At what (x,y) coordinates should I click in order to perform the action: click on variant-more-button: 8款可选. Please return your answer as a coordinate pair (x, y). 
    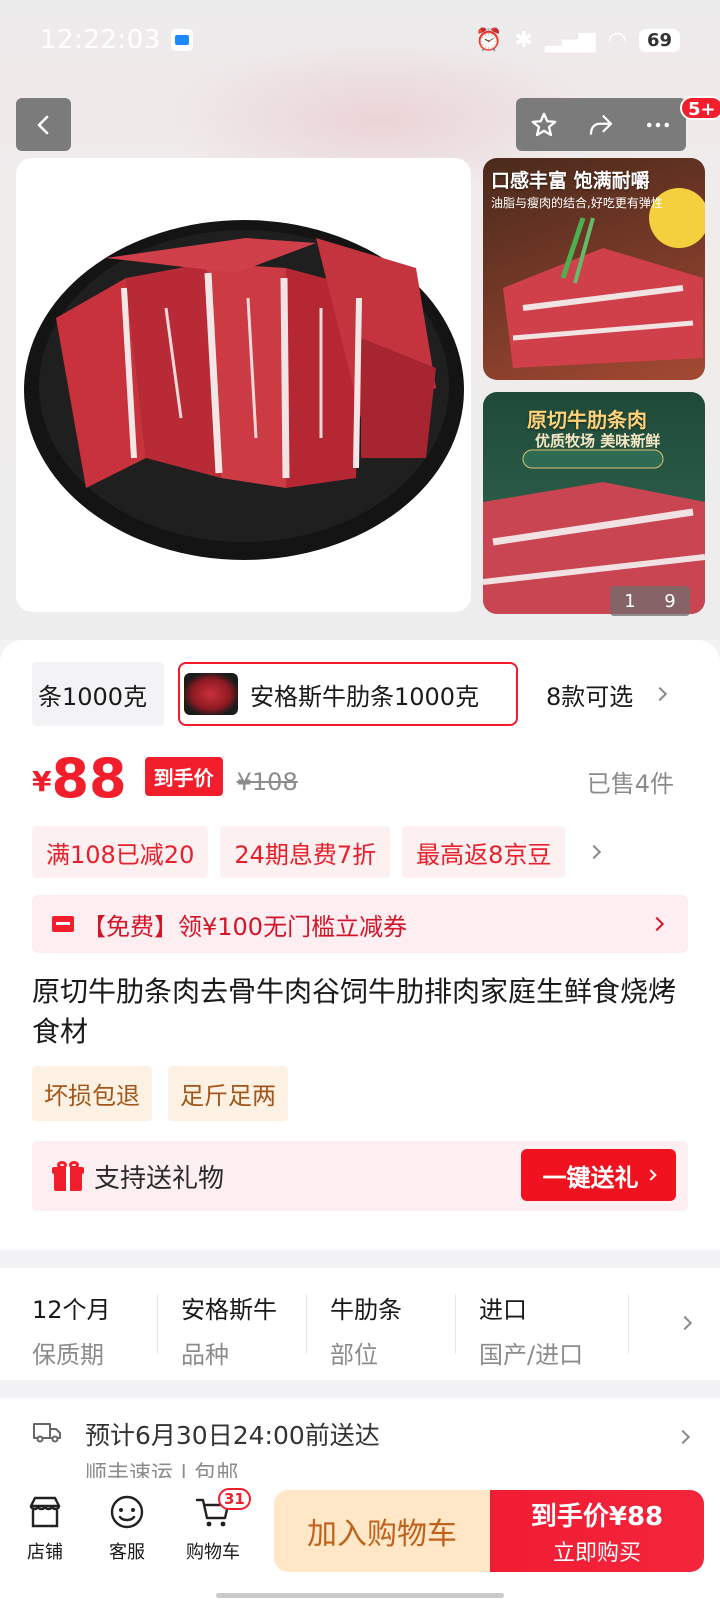
    Looking at the image, I should click on (607, 694).